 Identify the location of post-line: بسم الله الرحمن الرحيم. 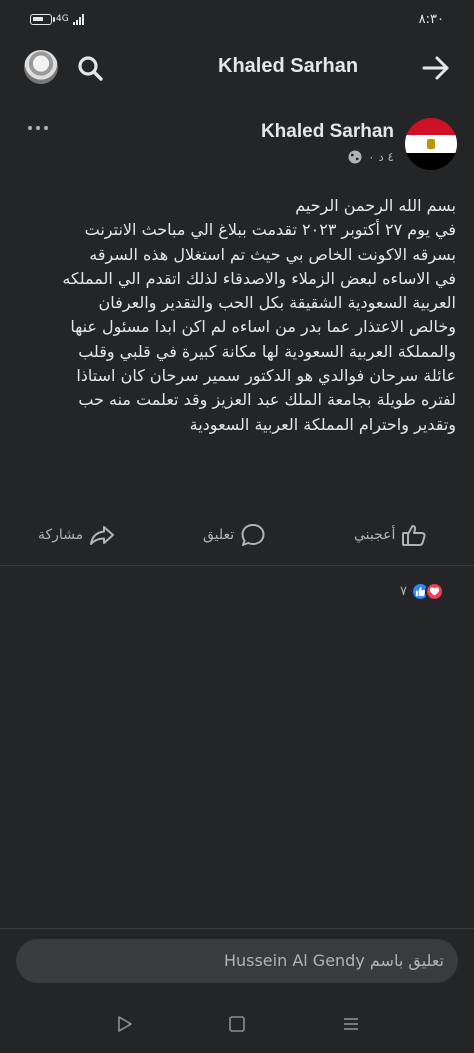
(375, 205).